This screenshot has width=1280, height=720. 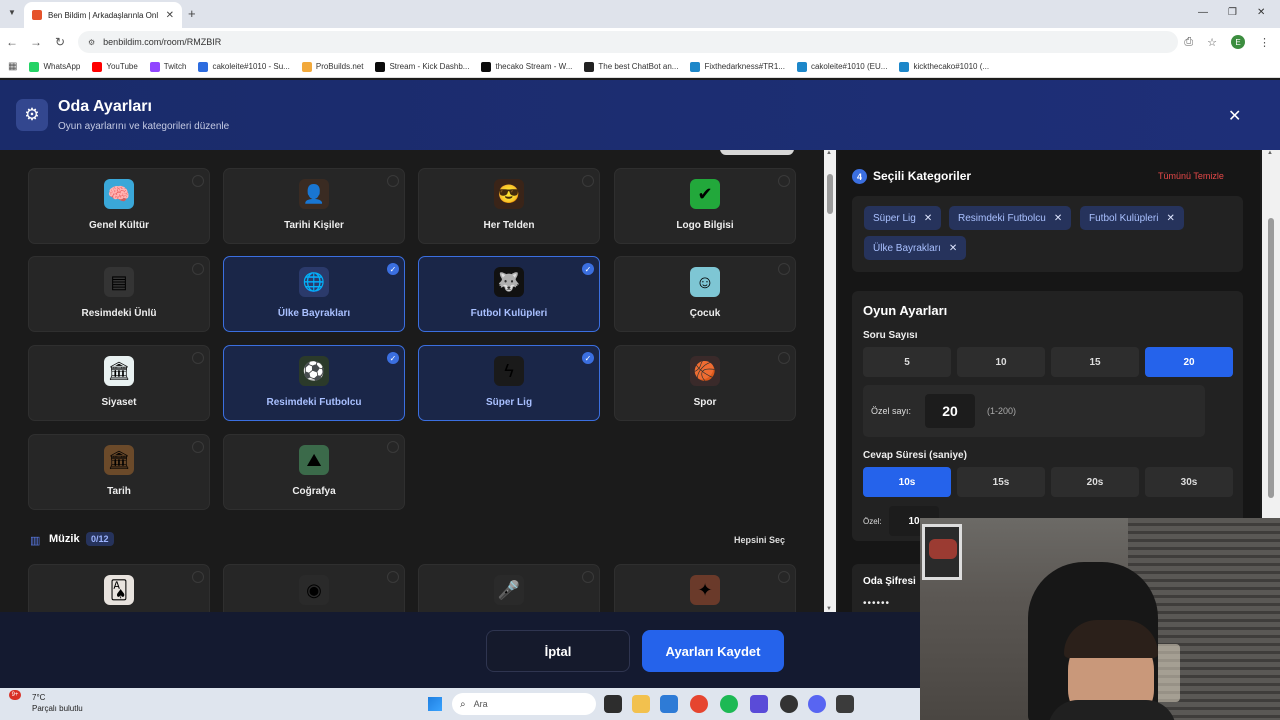 What do you see at coordinates (705, 294) in the screenshot?
I see `category-card-cocuk: ☺ Çocuk` at bounding box center [705, 294].